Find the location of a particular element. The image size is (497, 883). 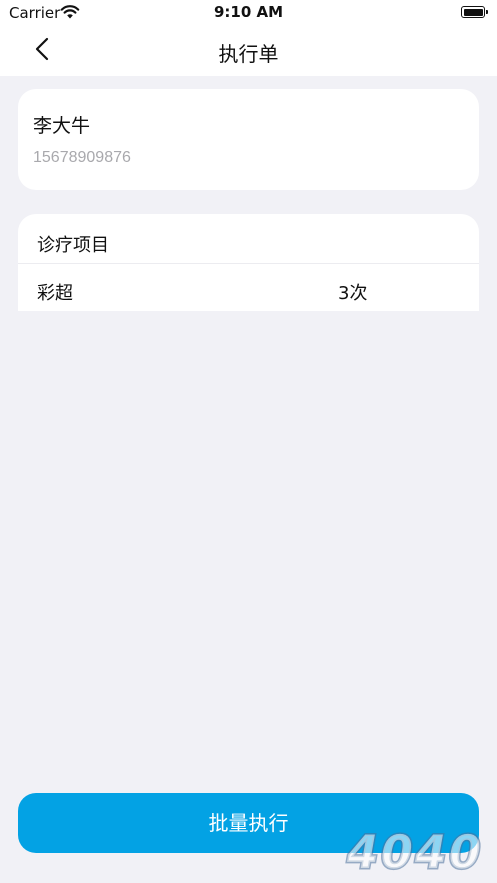

patient-phone: 15678909876 is located at coordinates (82, 157).